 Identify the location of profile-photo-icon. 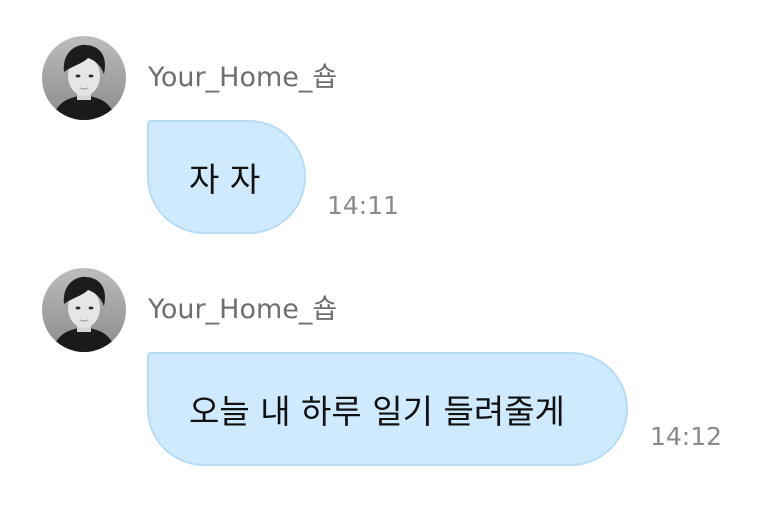
(84, 310).